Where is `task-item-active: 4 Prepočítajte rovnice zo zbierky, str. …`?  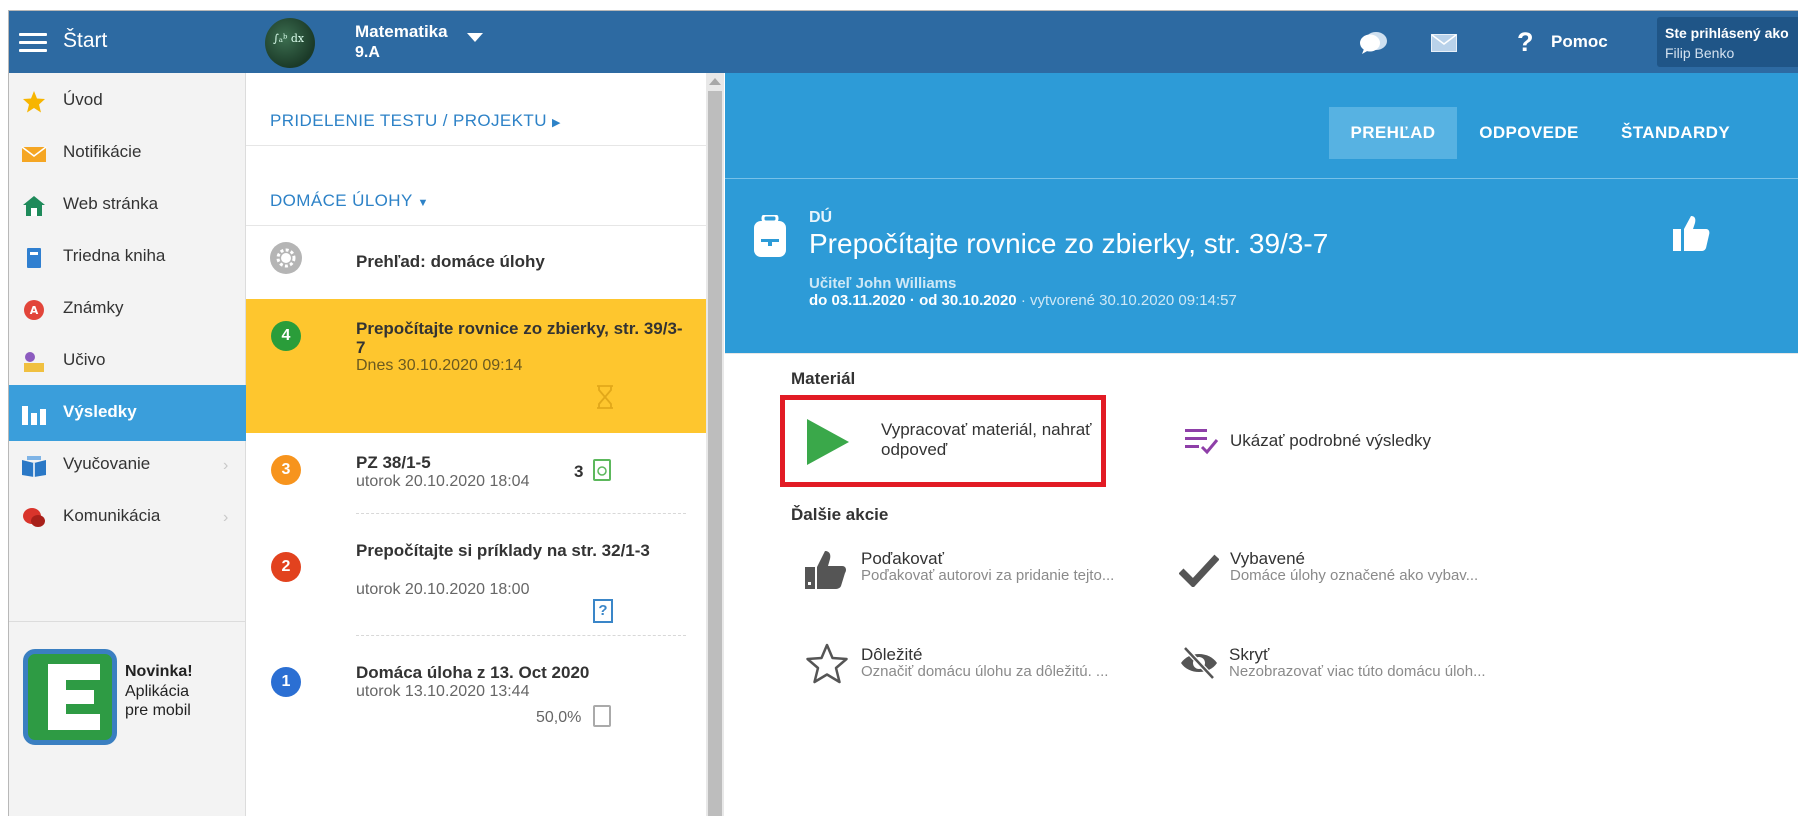
task-item-active: 4 Prepočítajte rovnice zo zbierky, str. … is located at coordinates (476, 366).